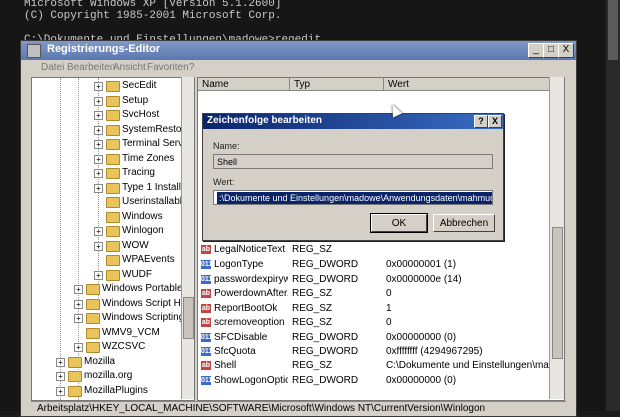  I want to click on dialog-title-bar: Zeichenfolge bearbeiten ? X, so click(353, 121).